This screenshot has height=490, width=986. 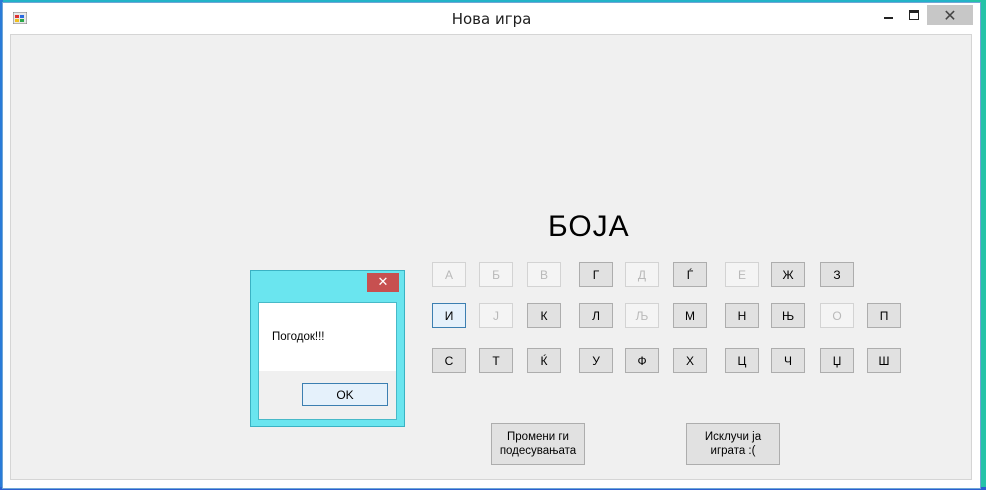 I want to click on dialog-content: Погодок!!!, so click(x=327, y=337).